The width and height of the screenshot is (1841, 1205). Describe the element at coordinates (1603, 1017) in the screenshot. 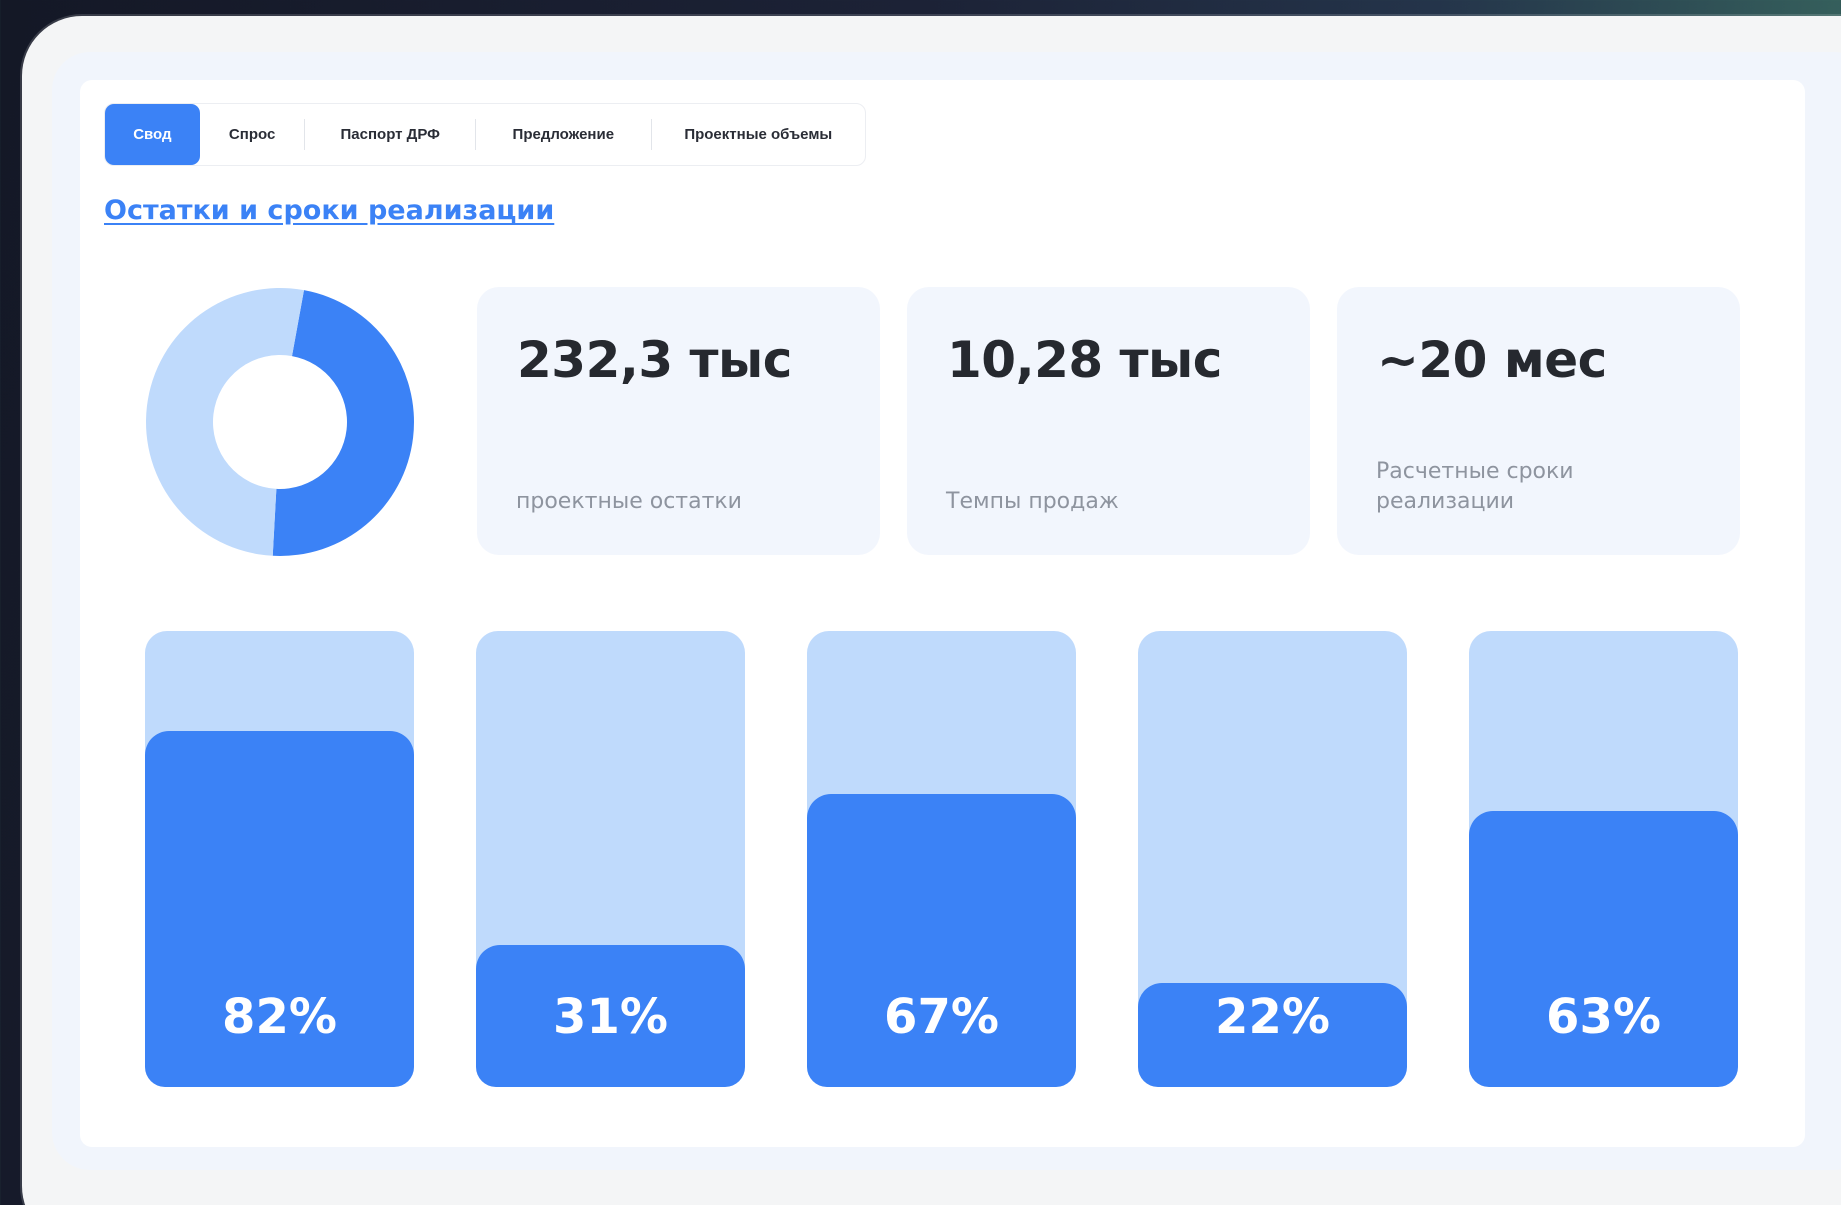

I see `bar-value-label: 63%` at that location.